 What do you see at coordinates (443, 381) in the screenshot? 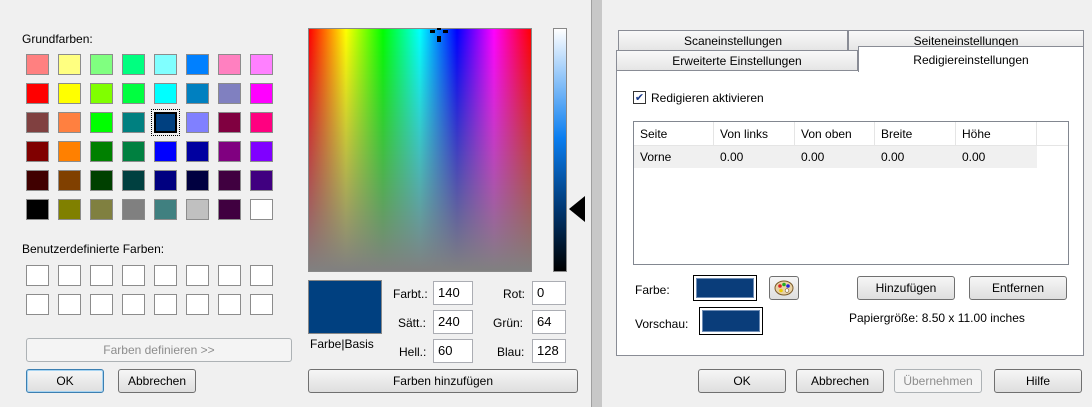
I see `add-custom-color-button: Farben hinzufügen` at bounding box center [443, 381].